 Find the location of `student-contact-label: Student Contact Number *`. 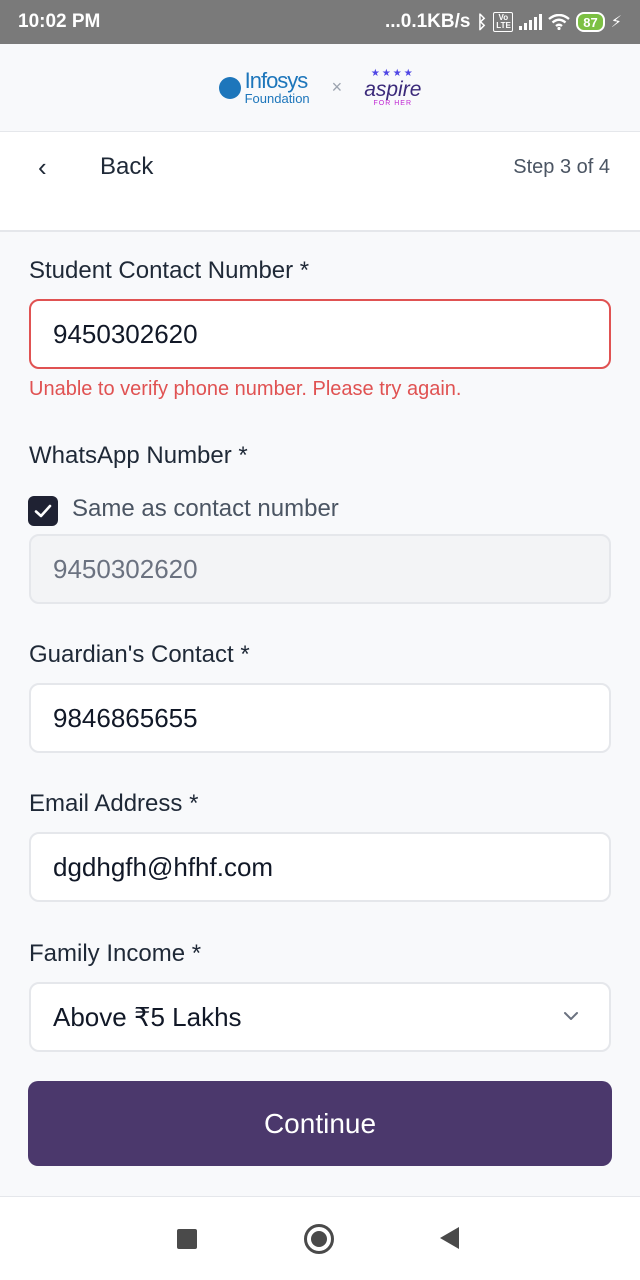

student-contact-label: Student Contact Number * is located at coordinates (169, 270).